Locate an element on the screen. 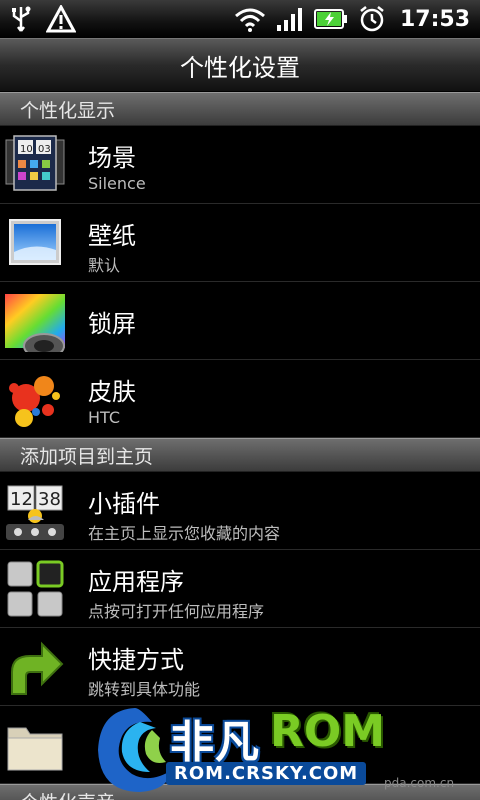  clock-time: 17:53 is located at coordinates (434, 19).